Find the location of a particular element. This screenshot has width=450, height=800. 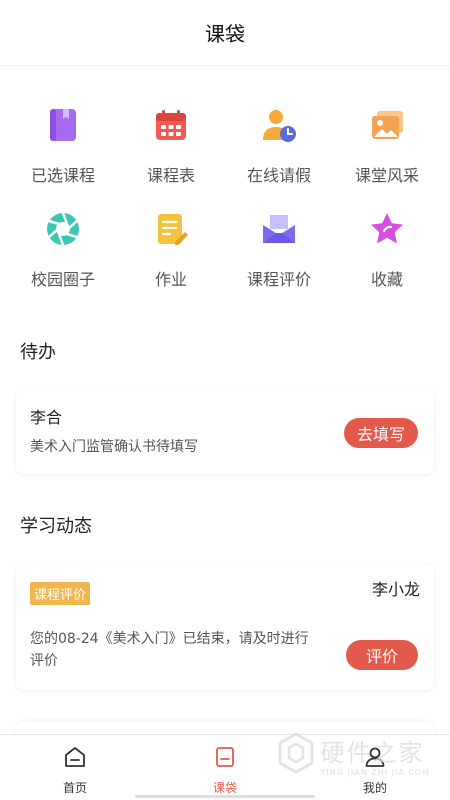

teacher-name: 李小龙 is located at coordinates (395, 589).